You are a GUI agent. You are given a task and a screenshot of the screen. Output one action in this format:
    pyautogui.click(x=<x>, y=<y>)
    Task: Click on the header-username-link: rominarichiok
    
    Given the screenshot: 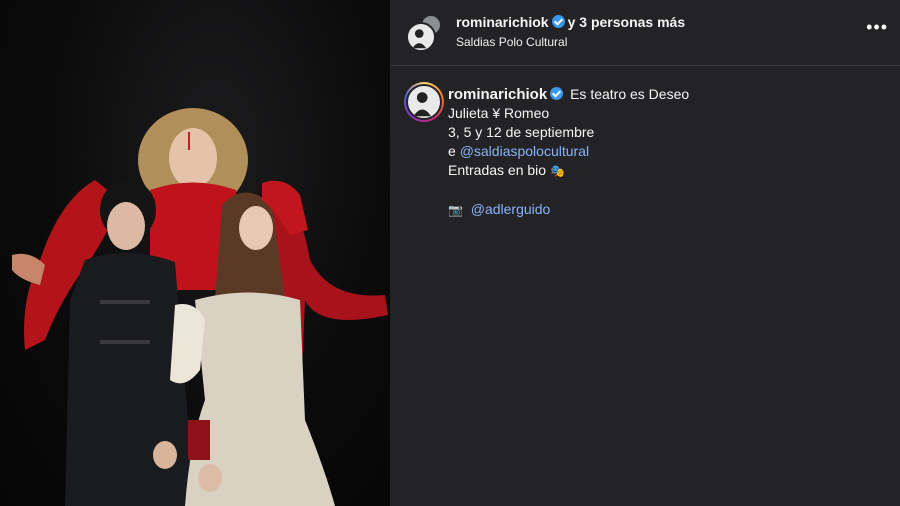 What is the action you would take?
    pyautogui.click(x=502, y=22)
    